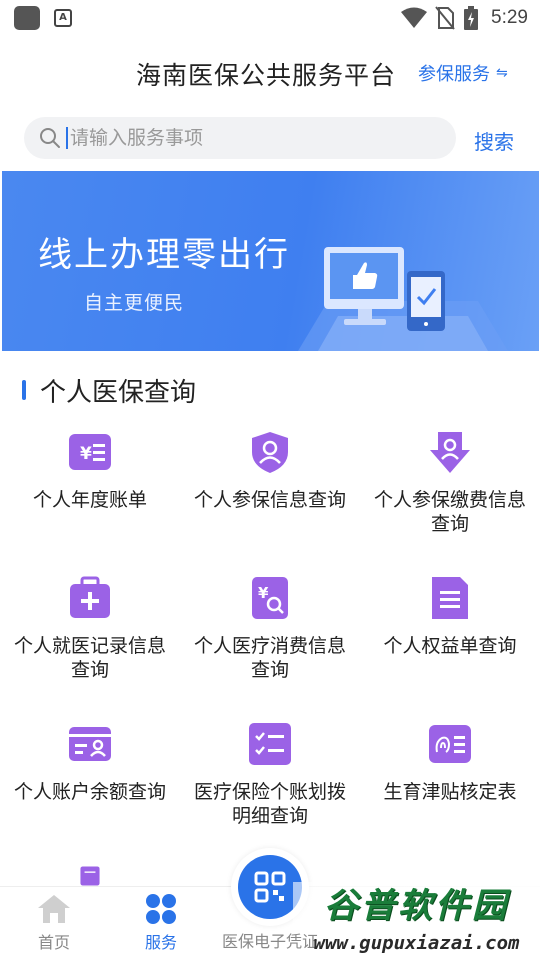 The image size is (540, 960). I want to click on section-title: 个人医保查询, so click(118, 392).